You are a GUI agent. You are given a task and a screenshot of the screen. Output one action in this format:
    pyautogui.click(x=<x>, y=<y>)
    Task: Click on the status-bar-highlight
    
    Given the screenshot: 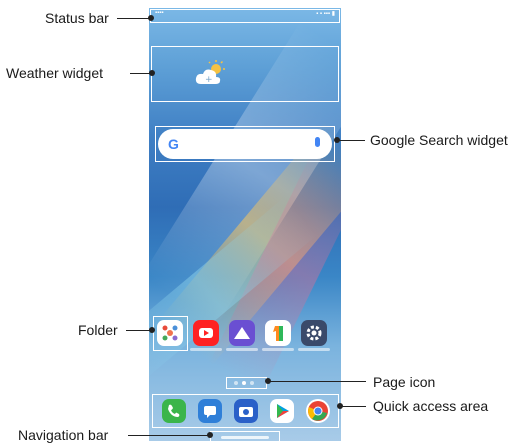 What is the action you would take?
    pyautogui.click(x=245, y=16)
    